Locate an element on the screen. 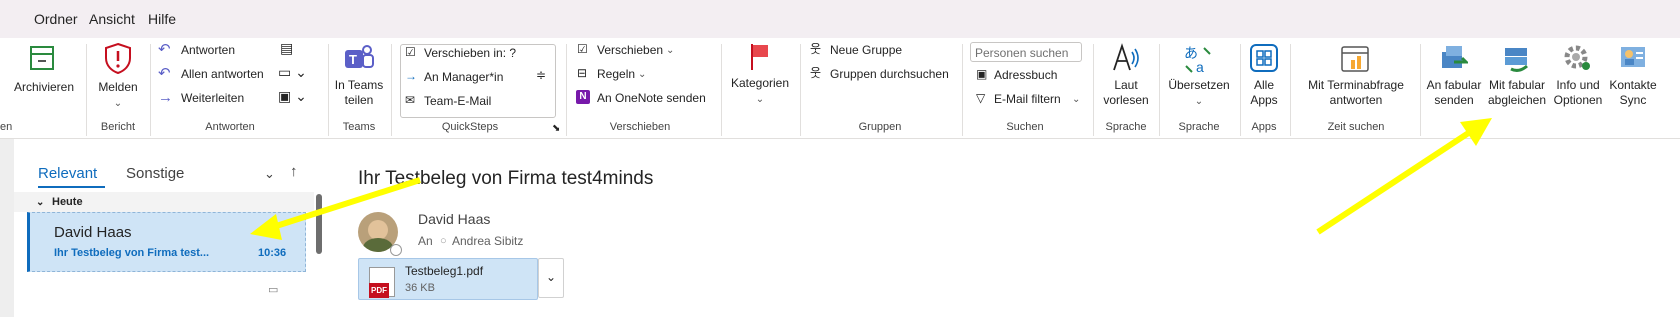  tab-selected-indicator is located at coordinates (71, 187).